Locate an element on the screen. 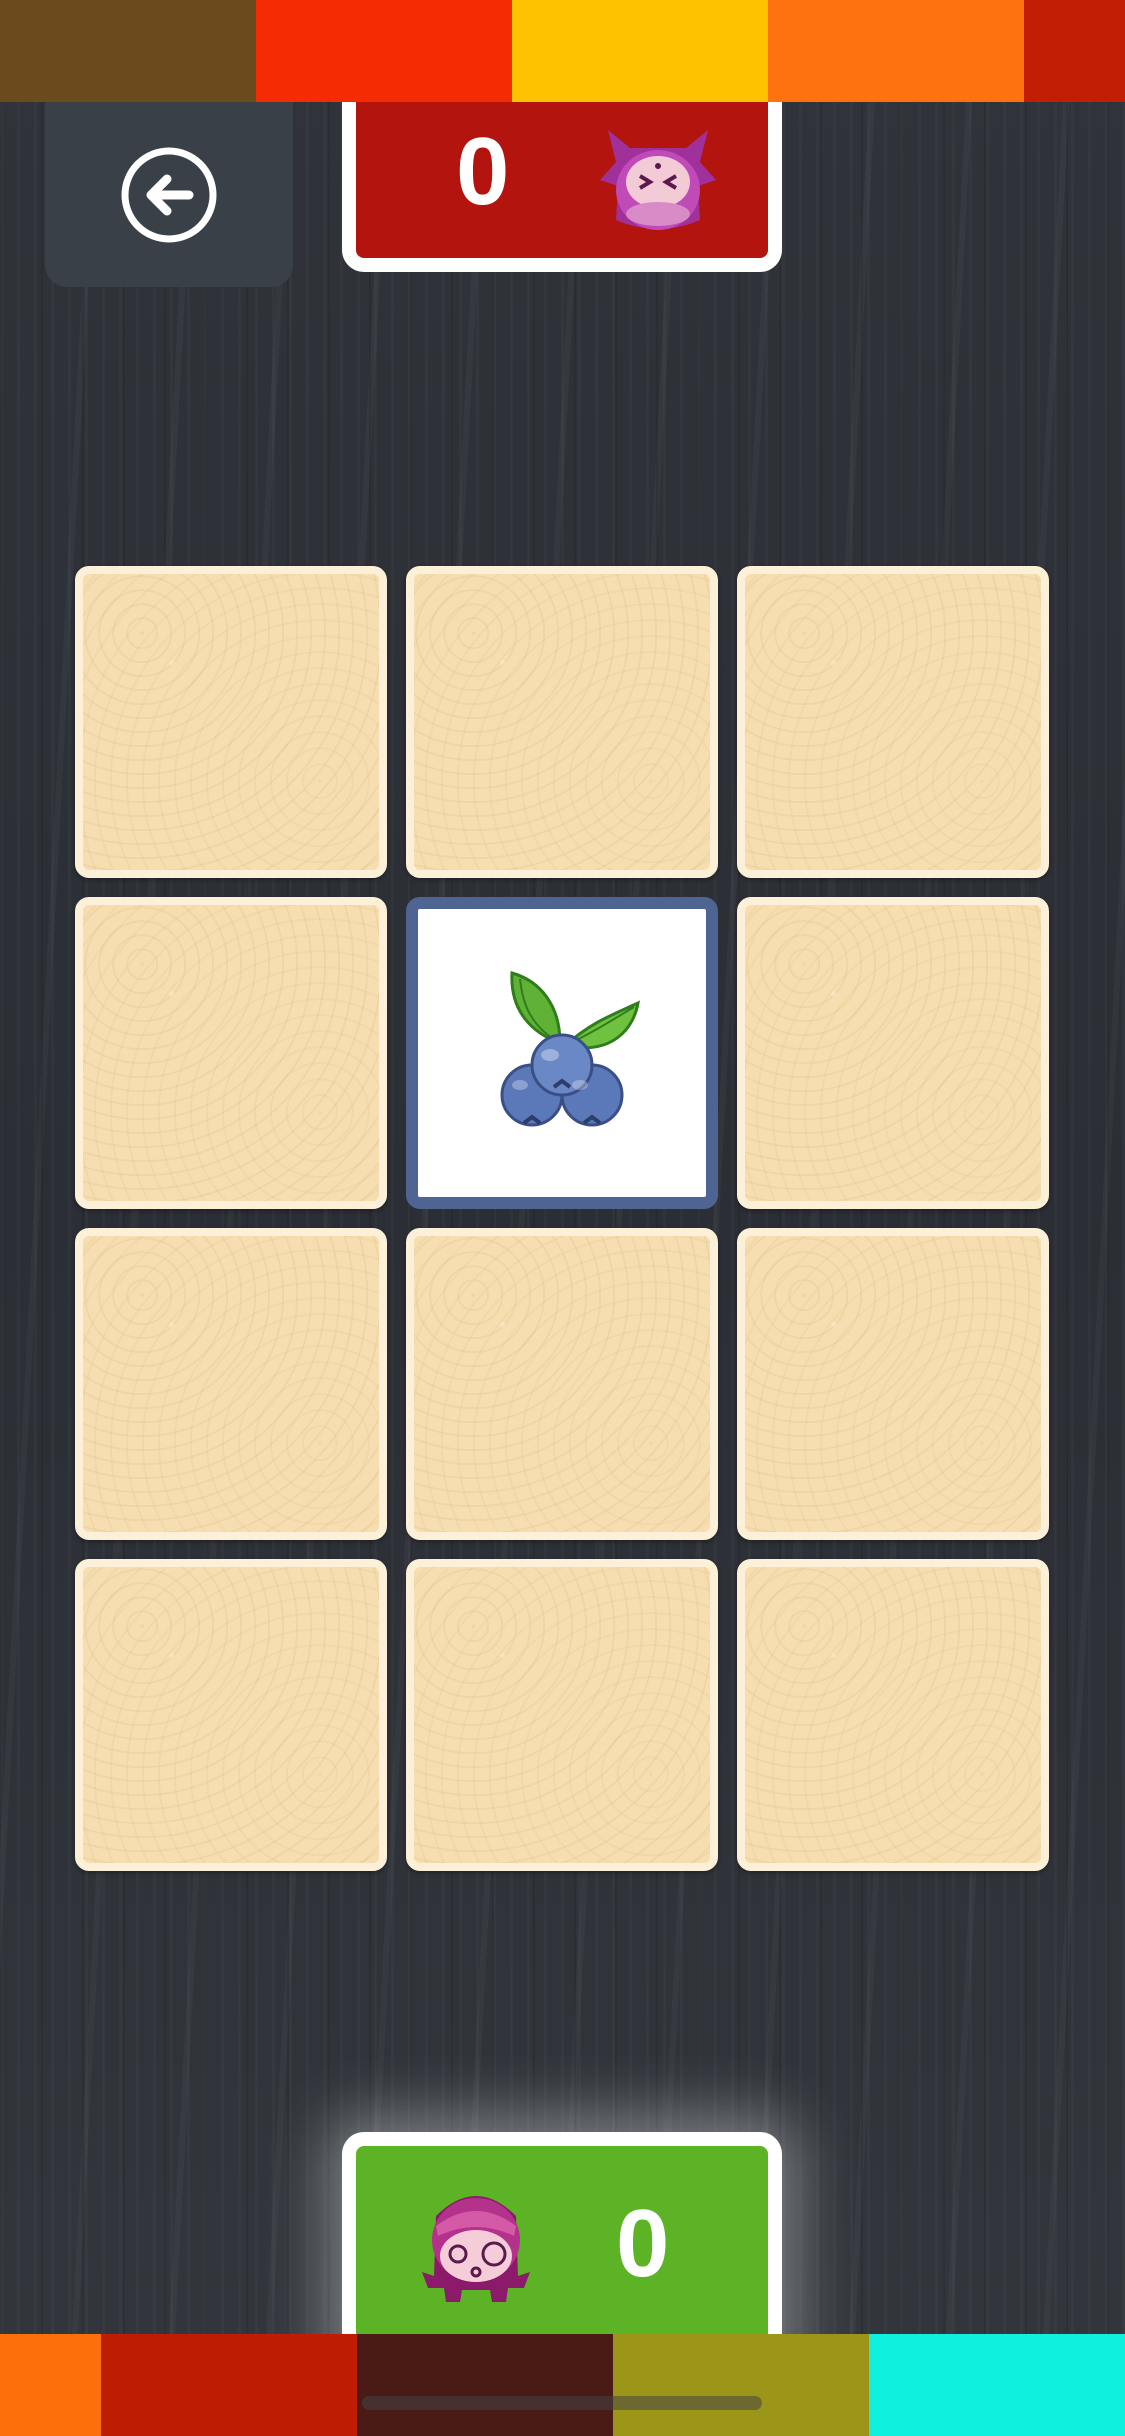 Image resolution: width=1125 pixels, height=2436 pixels. opponent-score-panel: 0 is located at coordinates (562, 187).